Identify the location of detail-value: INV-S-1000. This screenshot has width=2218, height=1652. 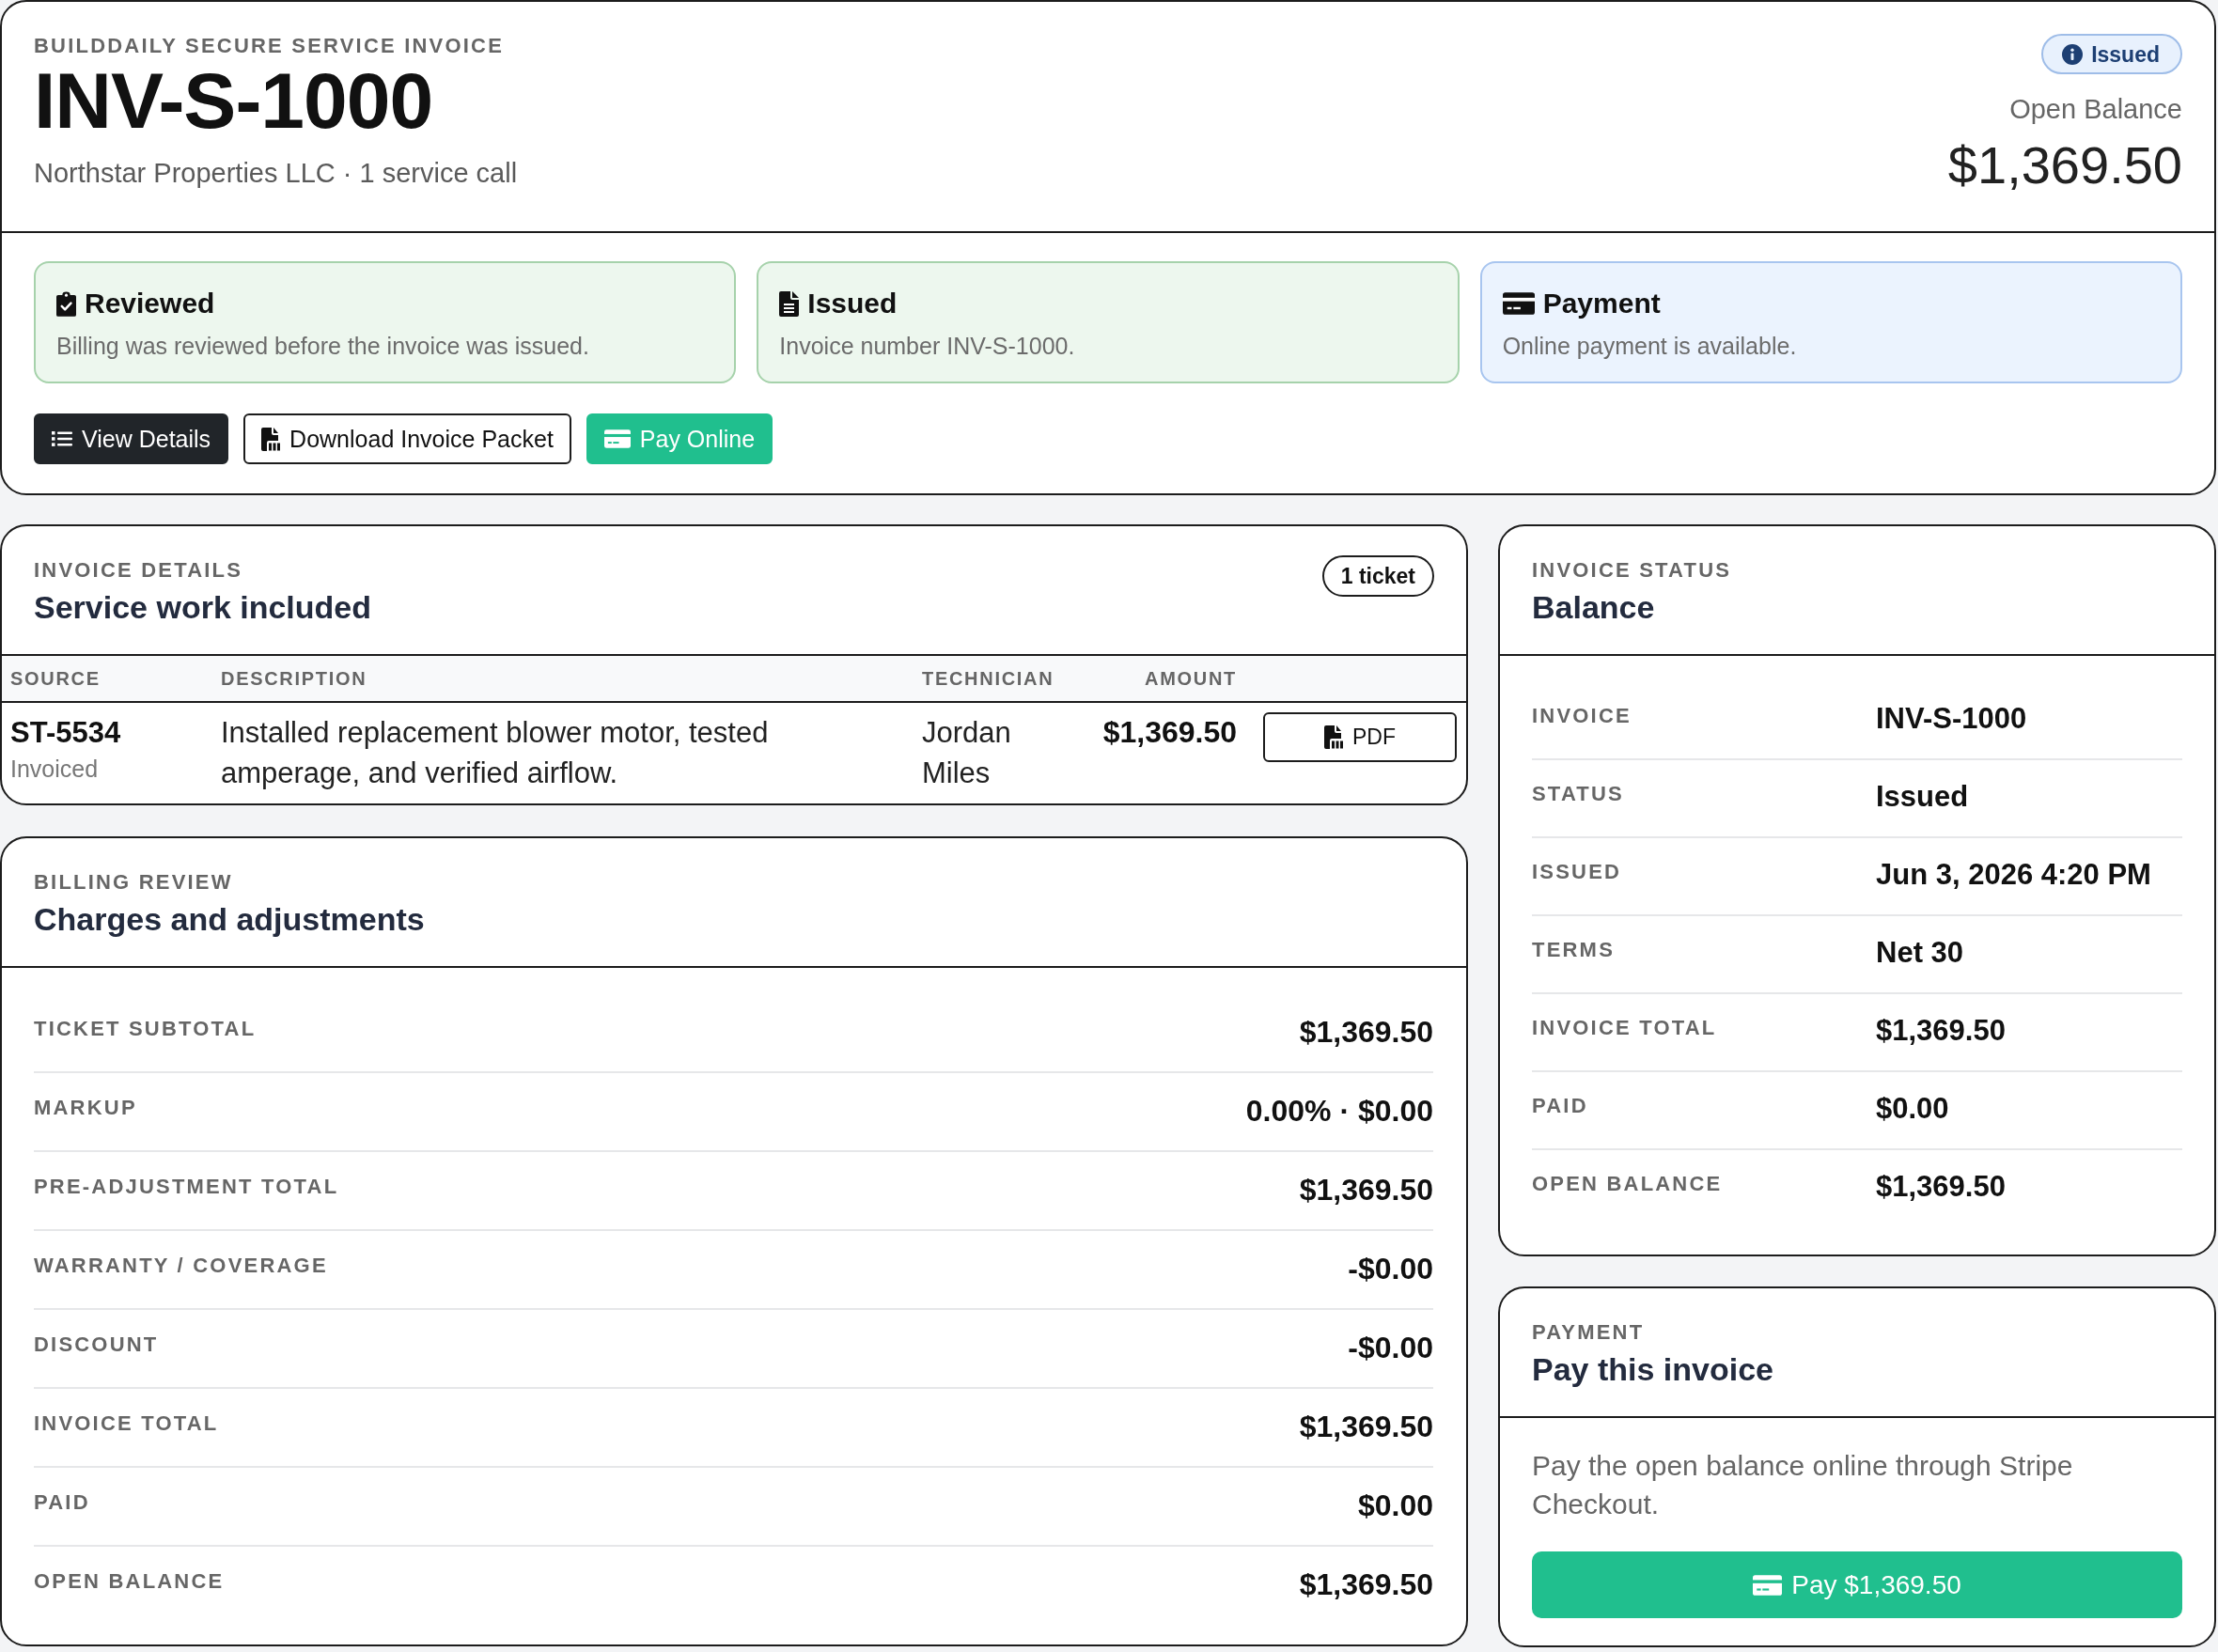
(1952, 719).